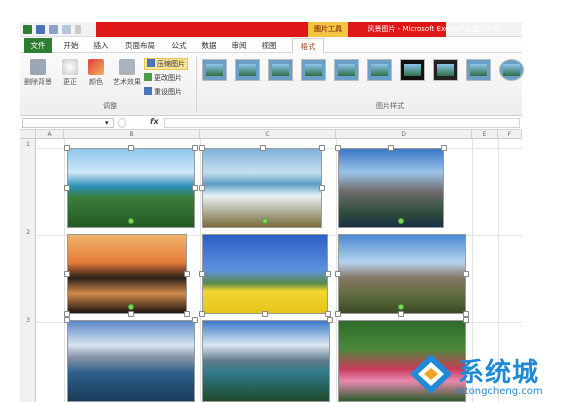  I want to click on row-header-1: 1, so click(28, 144).